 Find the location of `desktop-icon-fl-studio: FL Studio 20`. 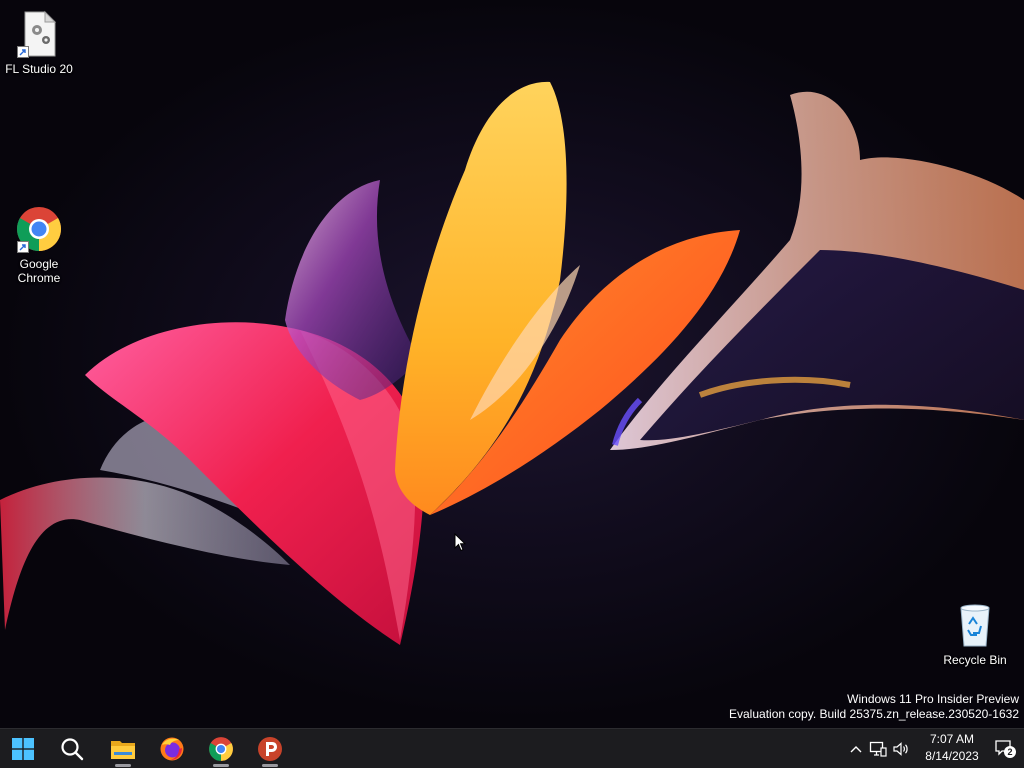

desktop-icon-fl-studio: FL Studio 20 is located at coordinates (39, 42).